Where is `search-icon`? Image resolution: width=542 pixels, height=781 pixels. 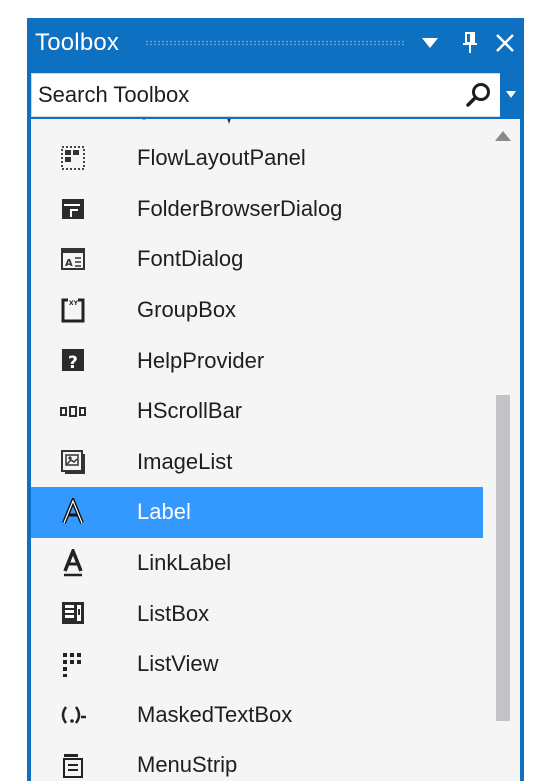 search-icon is located at coordinates (479, 95).